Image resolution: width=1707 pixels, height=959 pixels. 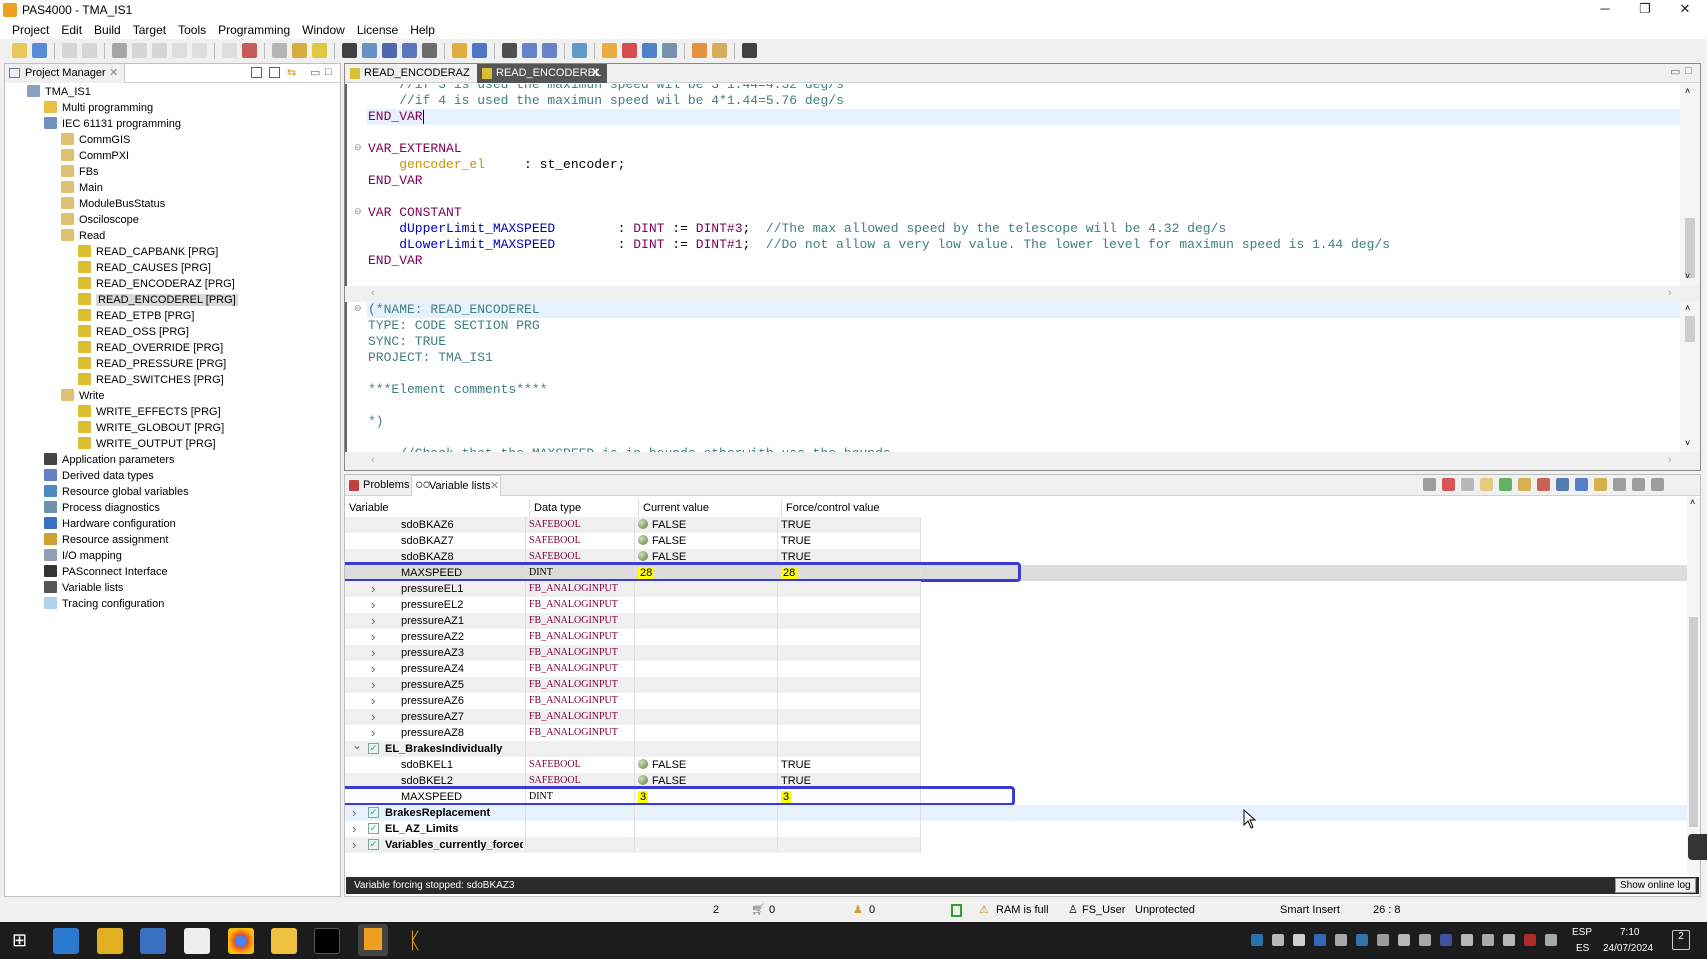 What do you see at coordinates (254, 29) in the screenshot?
I see `menu-programming: Programming` at bounding box center [254, 29].